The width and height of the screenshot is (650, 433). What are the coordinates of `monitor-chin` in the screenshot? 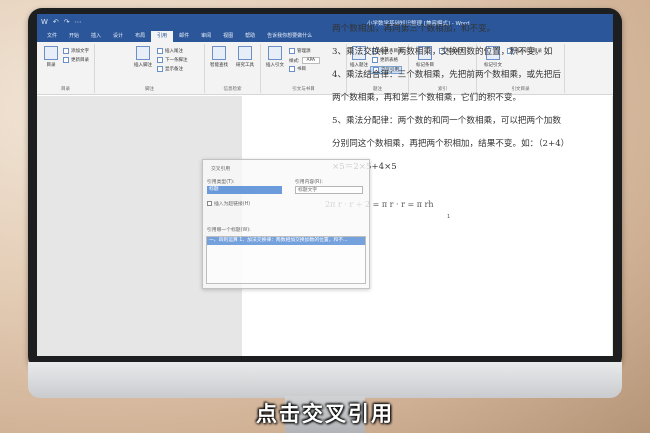 It's located at (325, 380).